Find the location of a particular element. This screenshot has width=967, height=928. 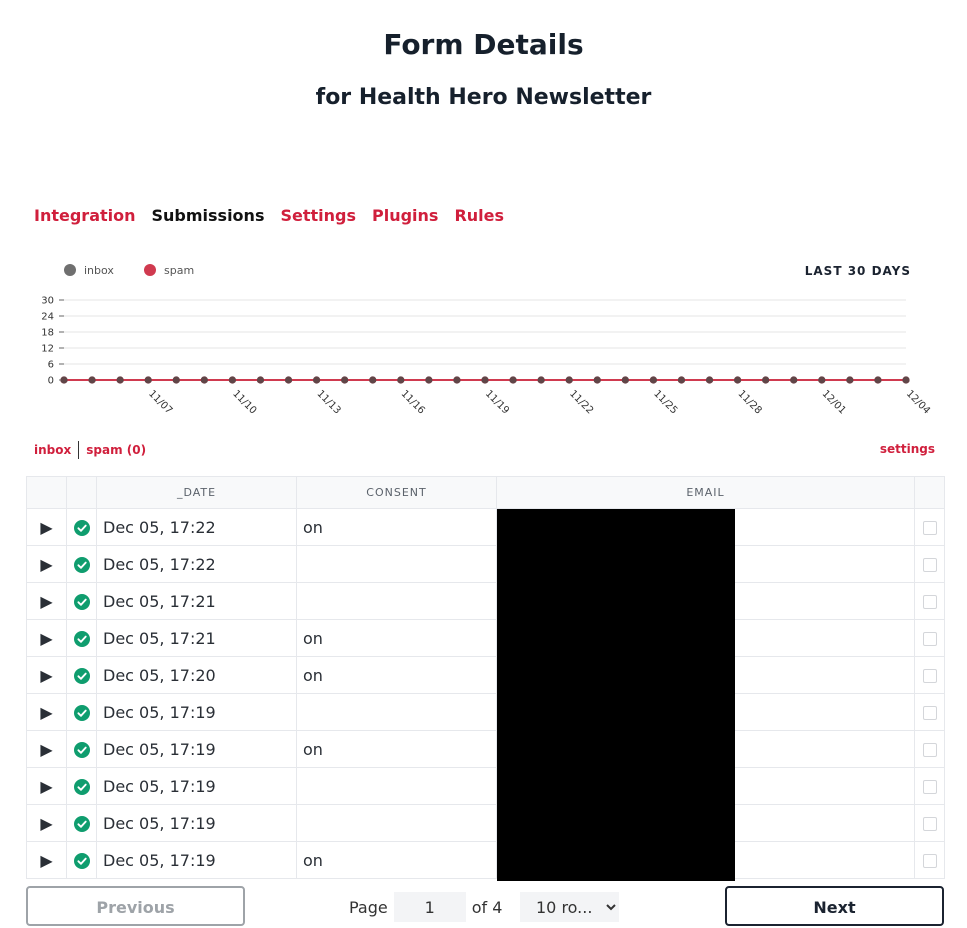

header-consent: CONSENT is located at coordinates (396, 492).